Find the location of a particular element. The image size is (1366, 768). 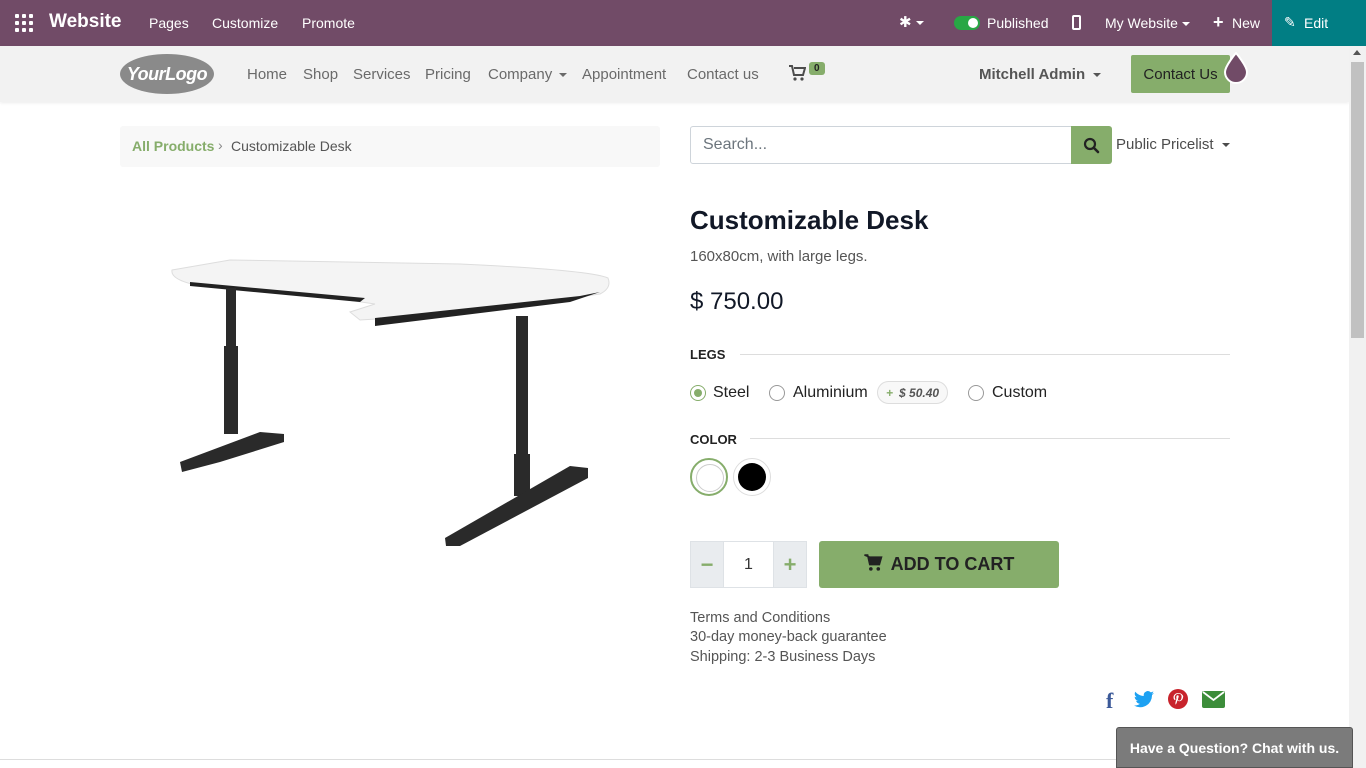

pricelist-dropdown: Public Pricelist is located at coordinates (1173, 144).